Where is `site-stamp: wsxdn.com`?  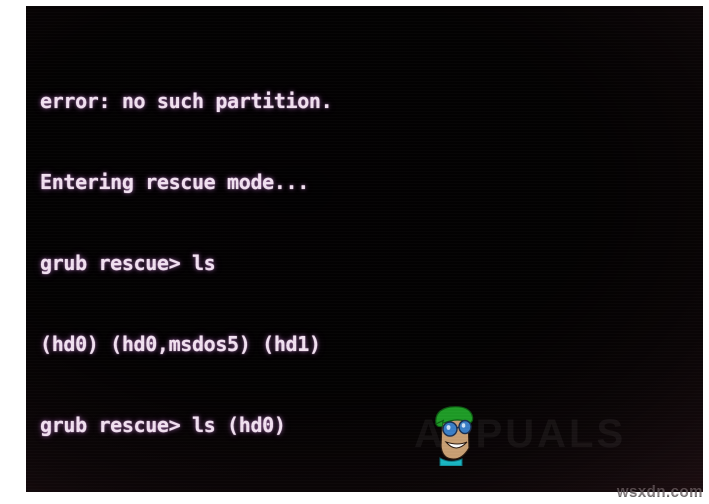
site-stamp: wsxdn.com is located at coordinates (659, 491).